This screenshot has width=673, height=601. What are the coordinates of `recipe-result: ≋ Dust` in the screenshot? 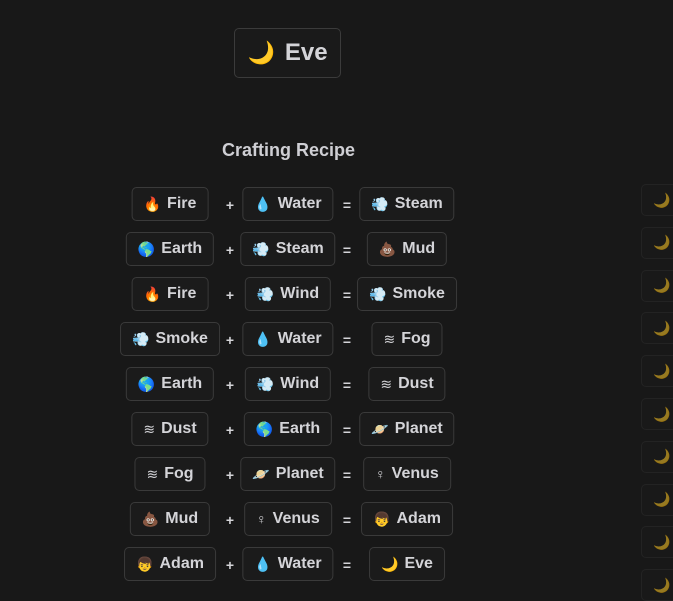 It's located at (407, 384).